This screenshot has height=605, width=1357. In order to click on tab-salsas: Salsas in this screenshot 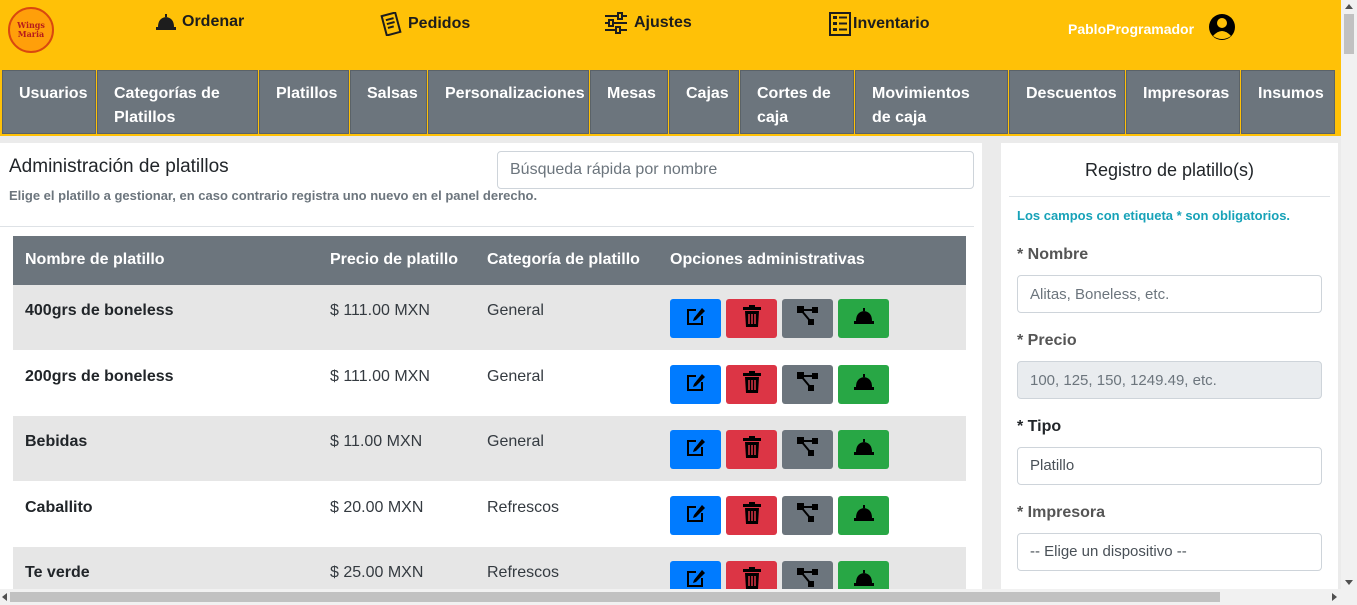, I will do `click(388, 102)`.